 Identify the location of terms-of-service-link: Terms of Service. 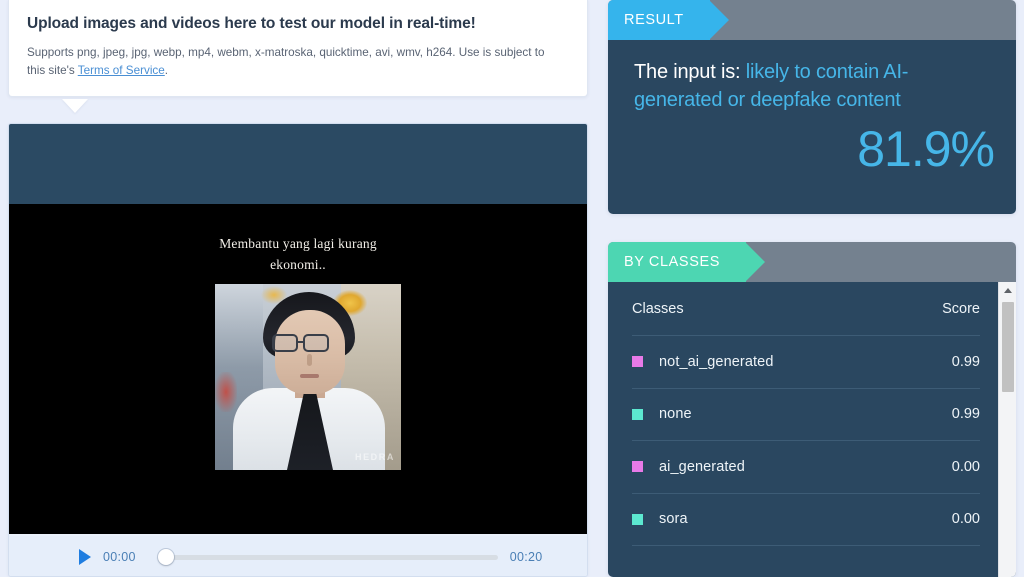
(121, 70).